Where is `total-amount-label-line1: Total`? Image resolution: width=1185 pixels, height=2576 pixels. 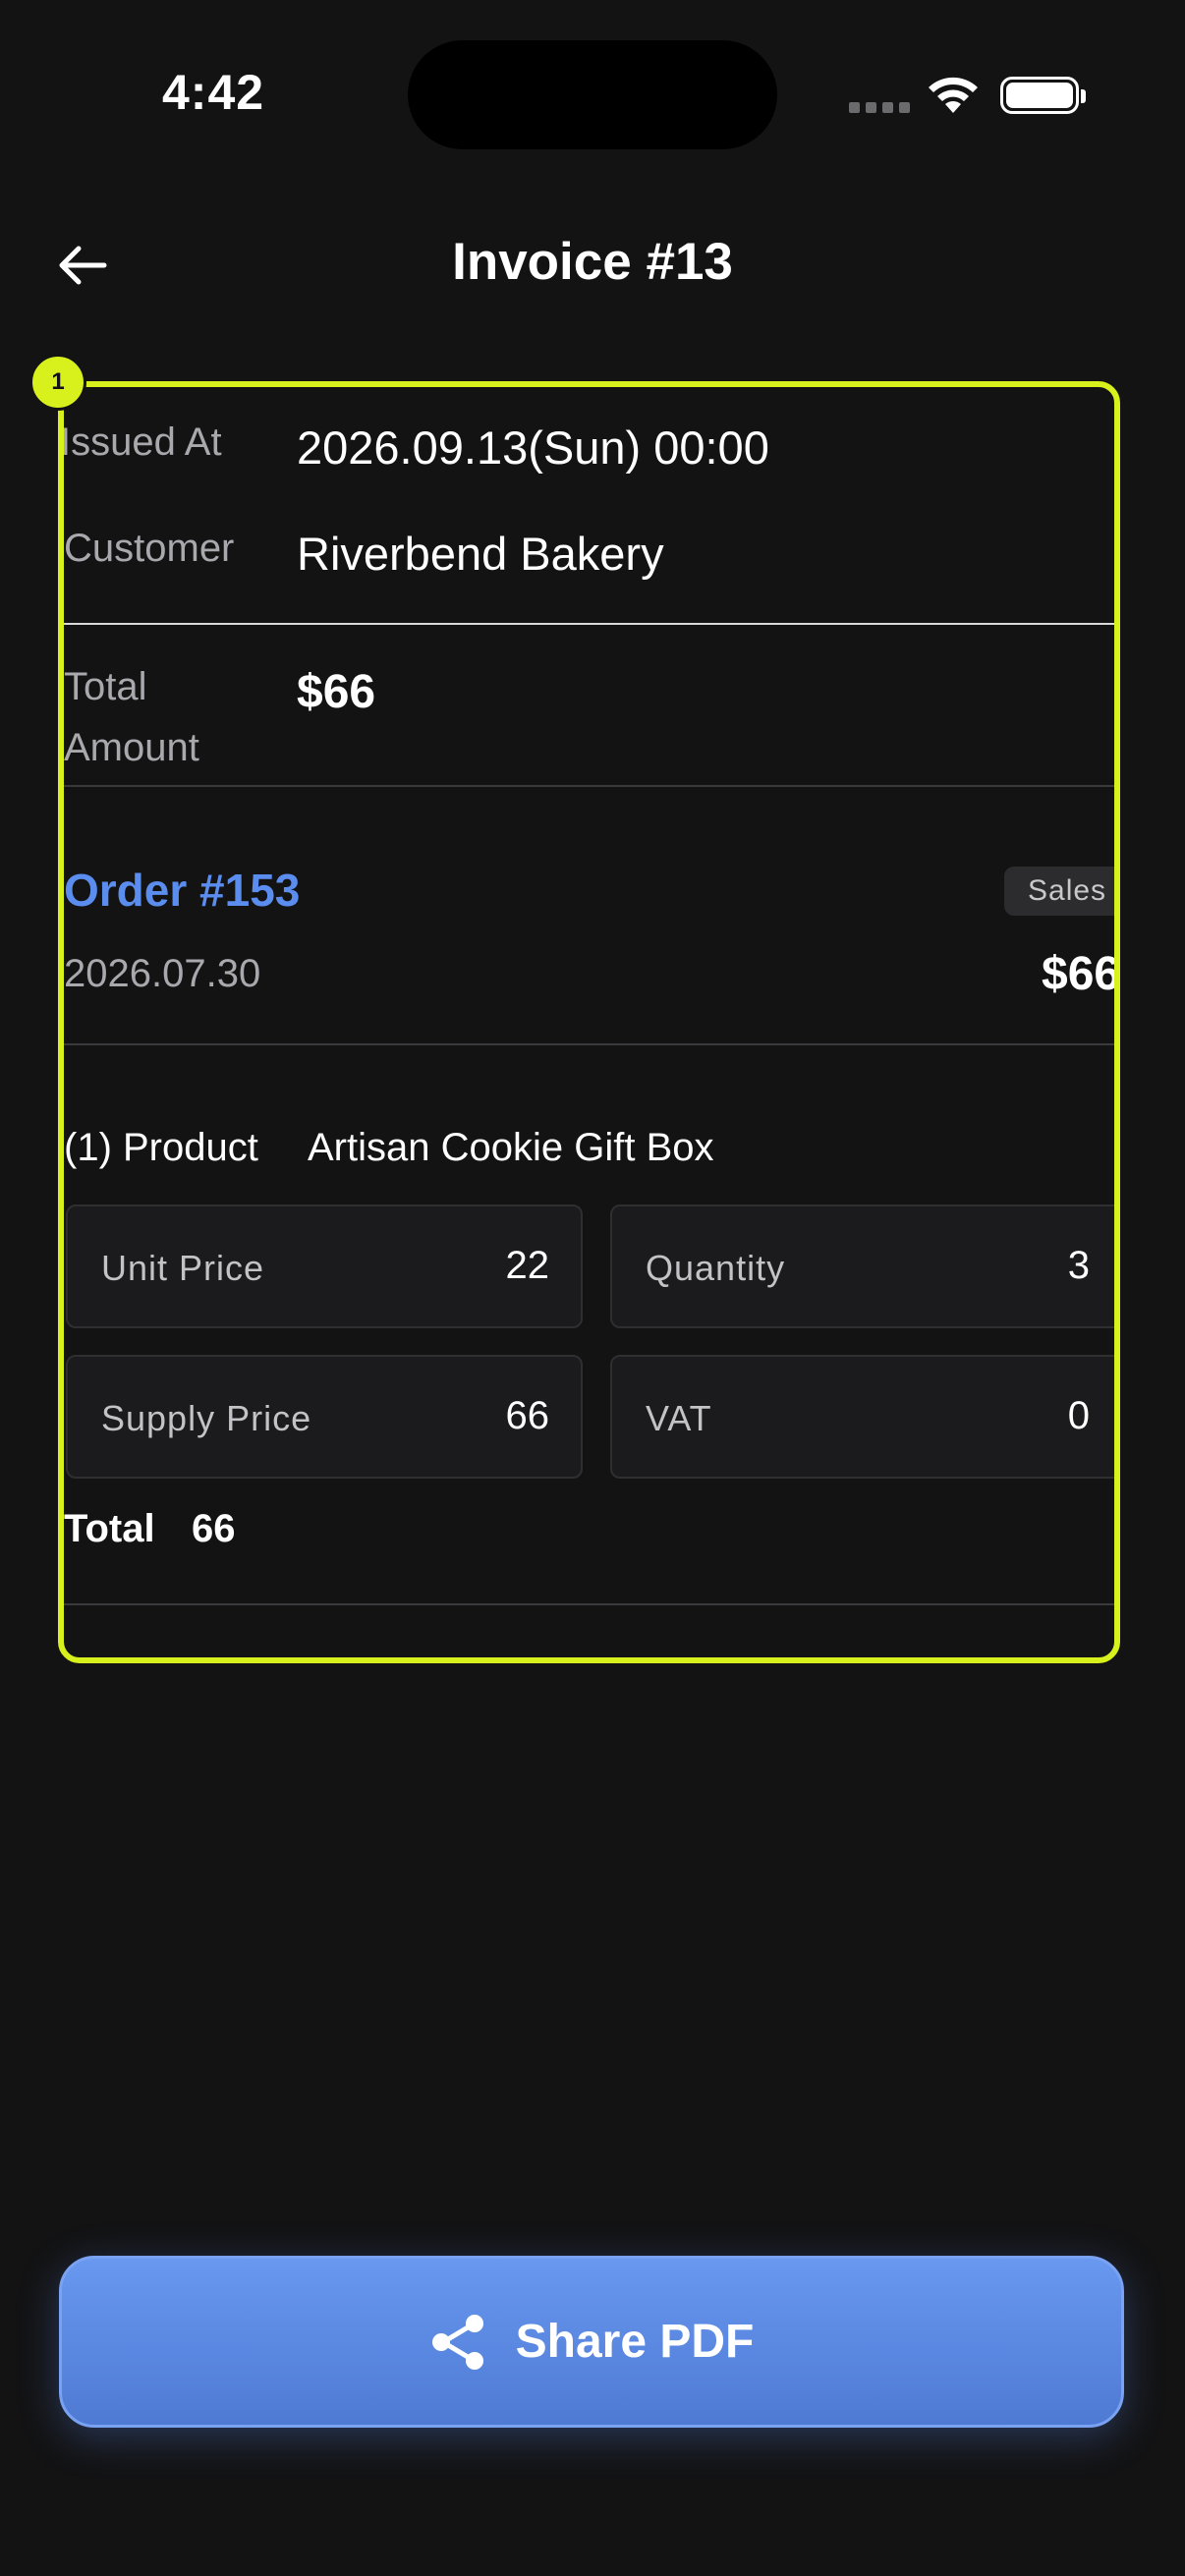
total-amount-label-line1: Total is located at coordinates (106, 686).